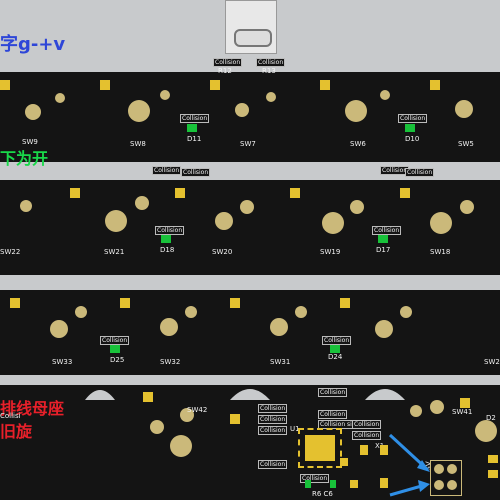  What do you see at coordinates (251, 27) in the screenshot?
I see `usb-c-connector` at bounding box center [251, 27].